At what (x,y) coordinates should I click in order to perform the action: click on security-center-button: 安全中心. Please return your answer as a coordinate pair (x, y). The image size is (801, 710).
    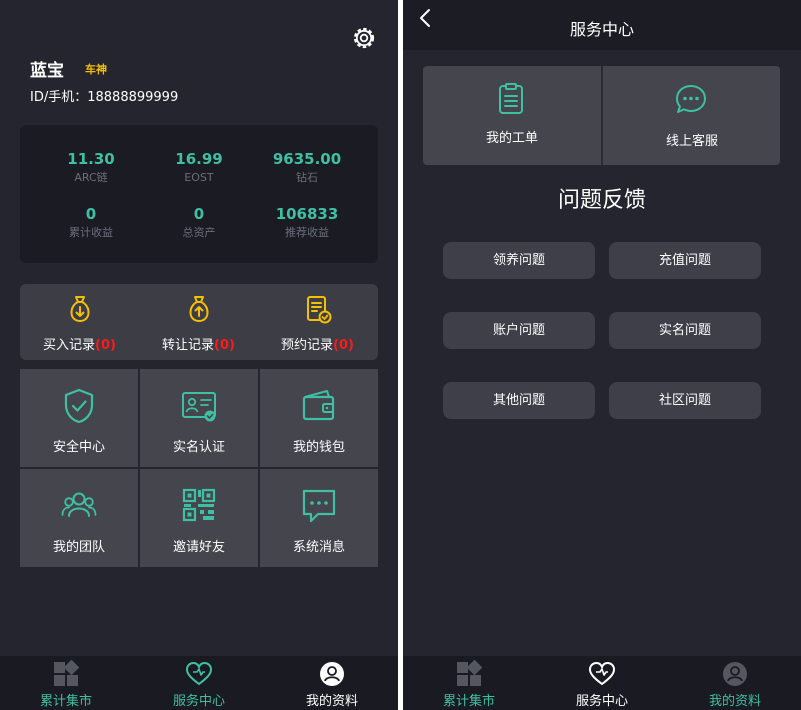
    Looking at the image, I should click on (79, 418).